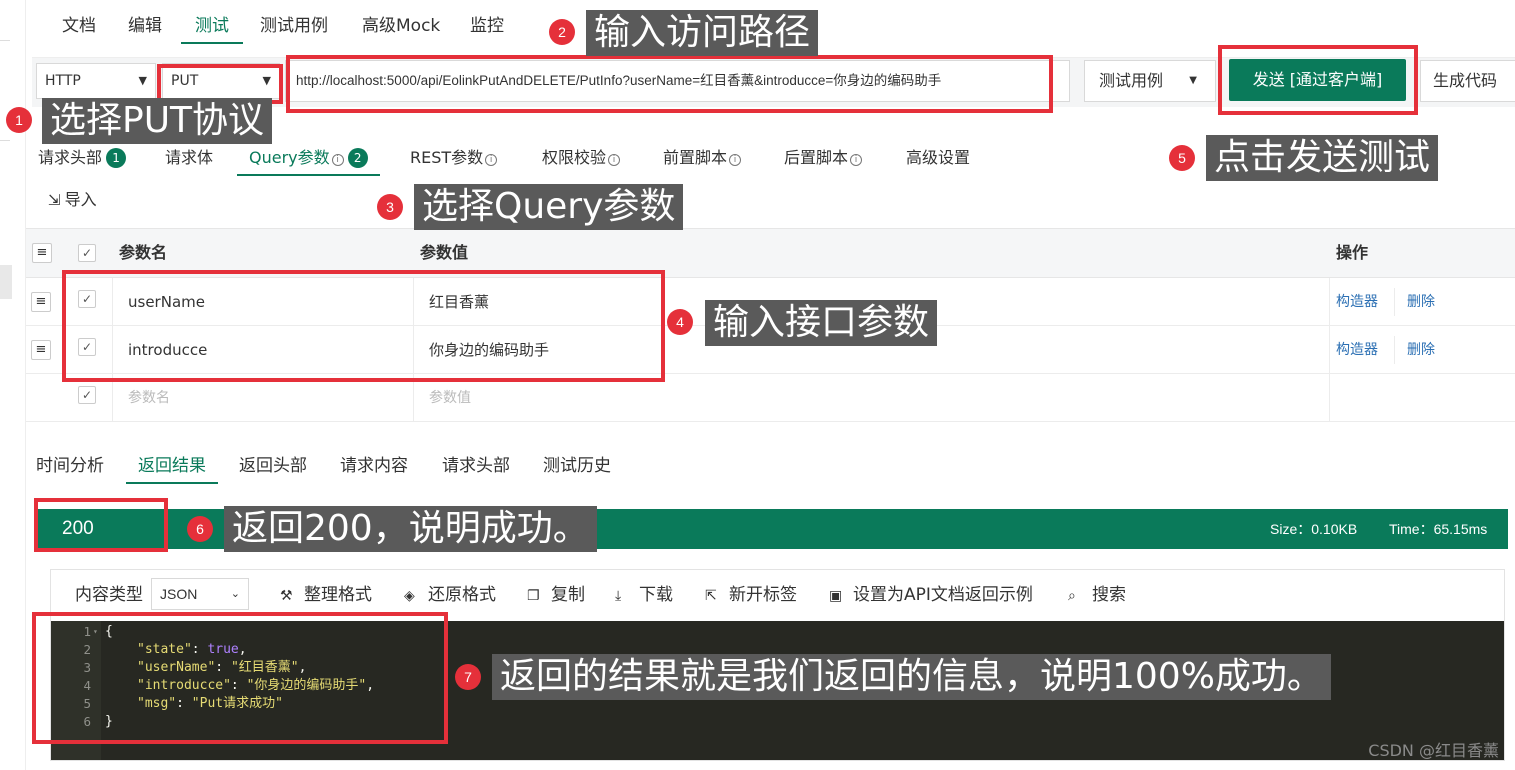 This screenshot has width=1515, height=770. I want to click on external-link-icon: ⇱, so click(711, 596).